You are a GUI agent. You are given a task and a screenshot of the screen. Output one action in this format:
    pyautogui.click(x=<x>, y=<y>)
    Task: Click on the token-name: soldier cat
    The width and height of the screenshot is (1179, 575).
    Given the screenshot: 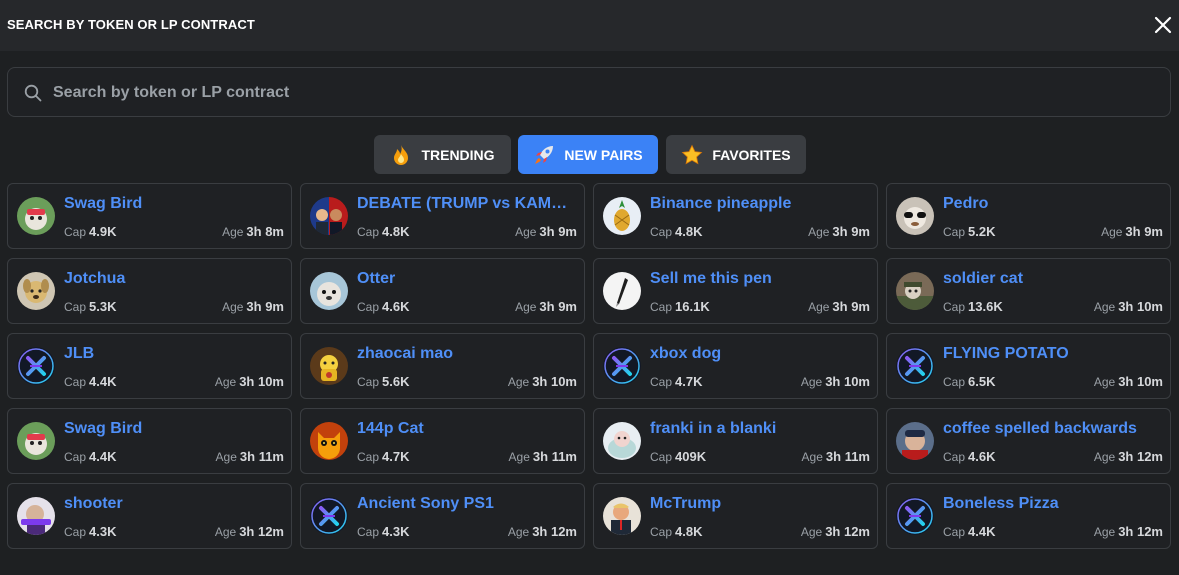 What is the action you would take?
    pyautogui.click(x=1051, y=279)
    